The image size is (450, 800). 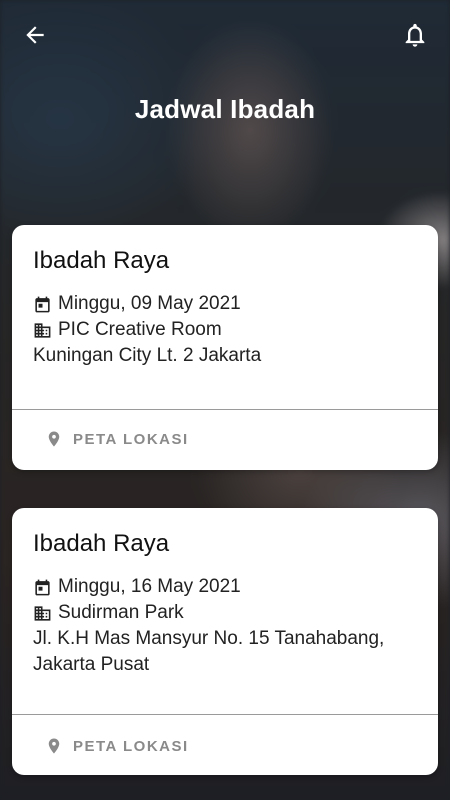 I want to click on event-date-row: Minggu, 16 May 2021, so click(x=225, y=587).